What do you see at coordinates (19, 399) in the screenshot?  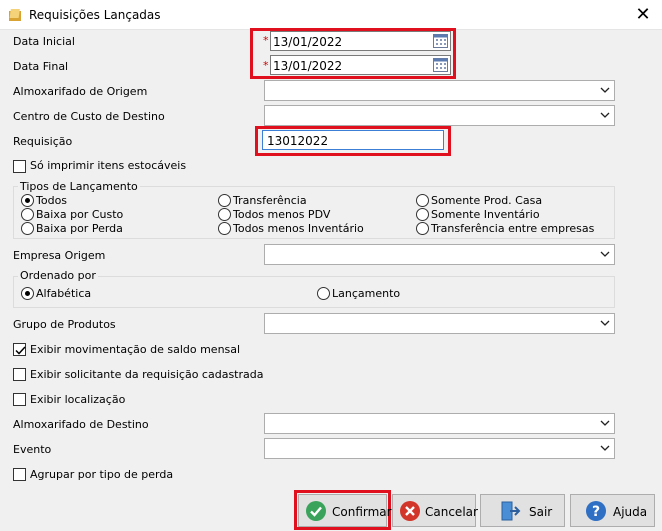 I see `exibir-localizacao-checkbox` at bounding box center [19, 399].